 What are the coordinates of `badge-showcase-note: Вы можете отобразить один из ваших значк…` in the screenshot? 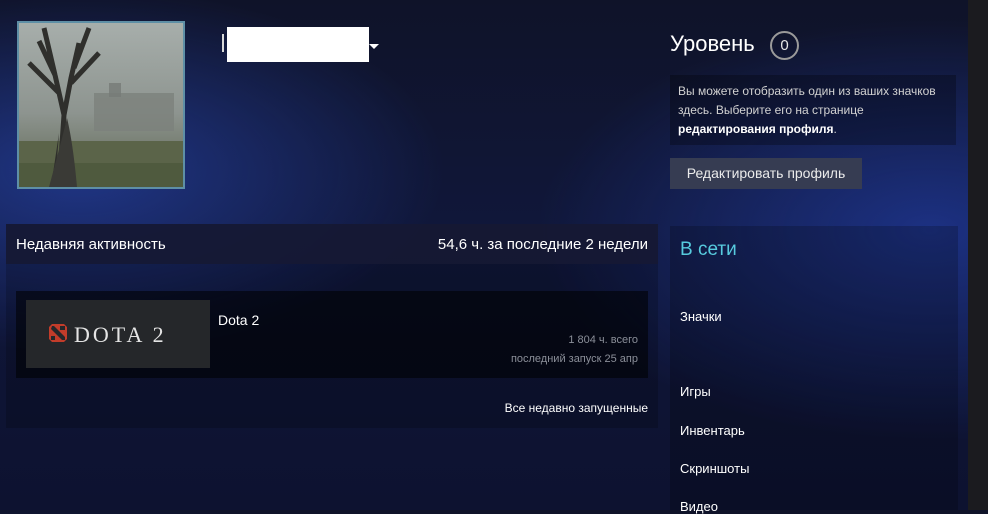 It's located at (813, 110).